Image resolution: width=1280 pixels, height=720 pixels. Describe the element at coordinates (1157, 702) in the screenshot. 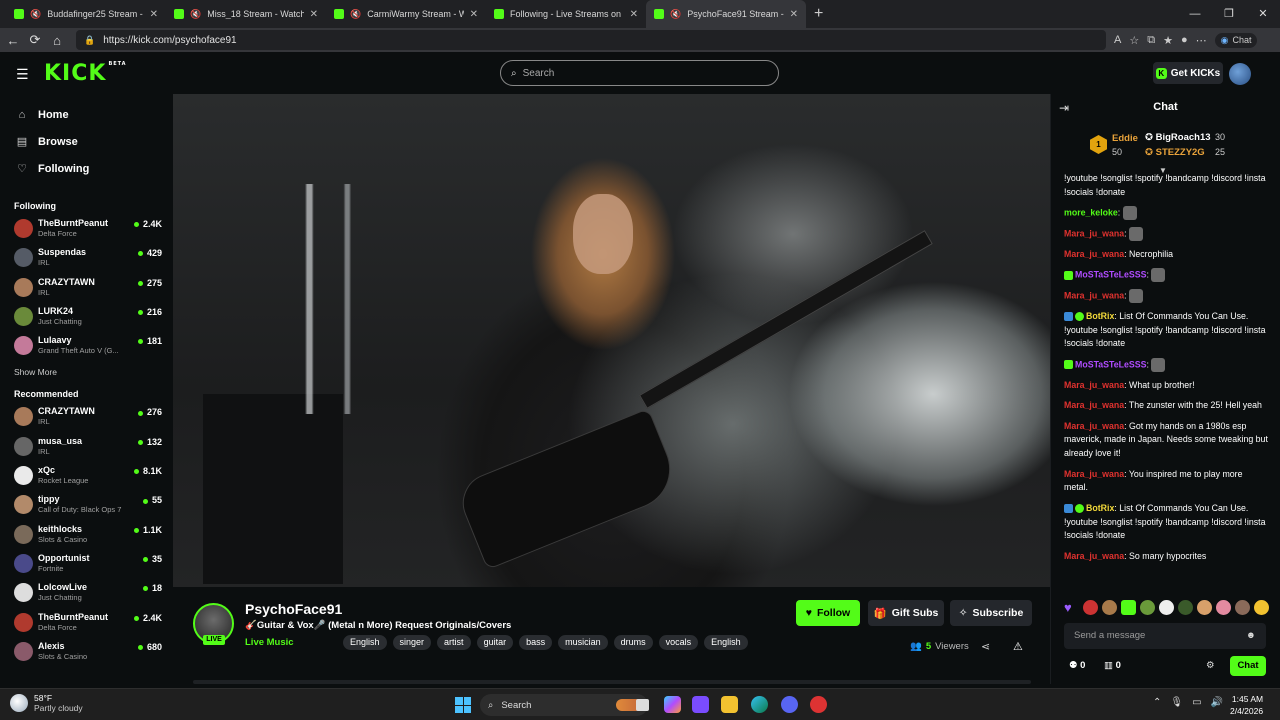

I see `tray-chevron-icon: ⌃` at that location.